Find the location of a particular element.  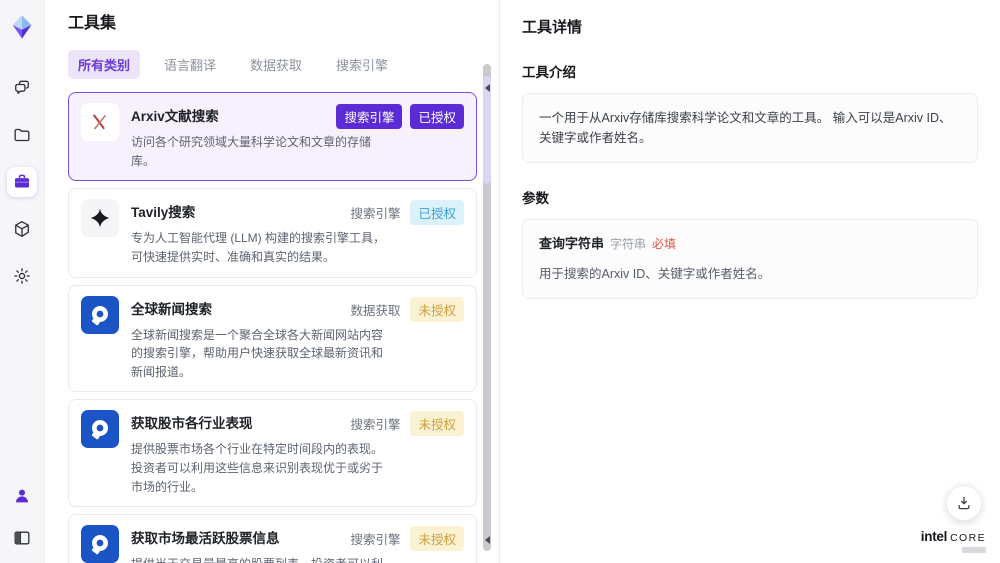

sidebar is located at coordinates (22, 281).